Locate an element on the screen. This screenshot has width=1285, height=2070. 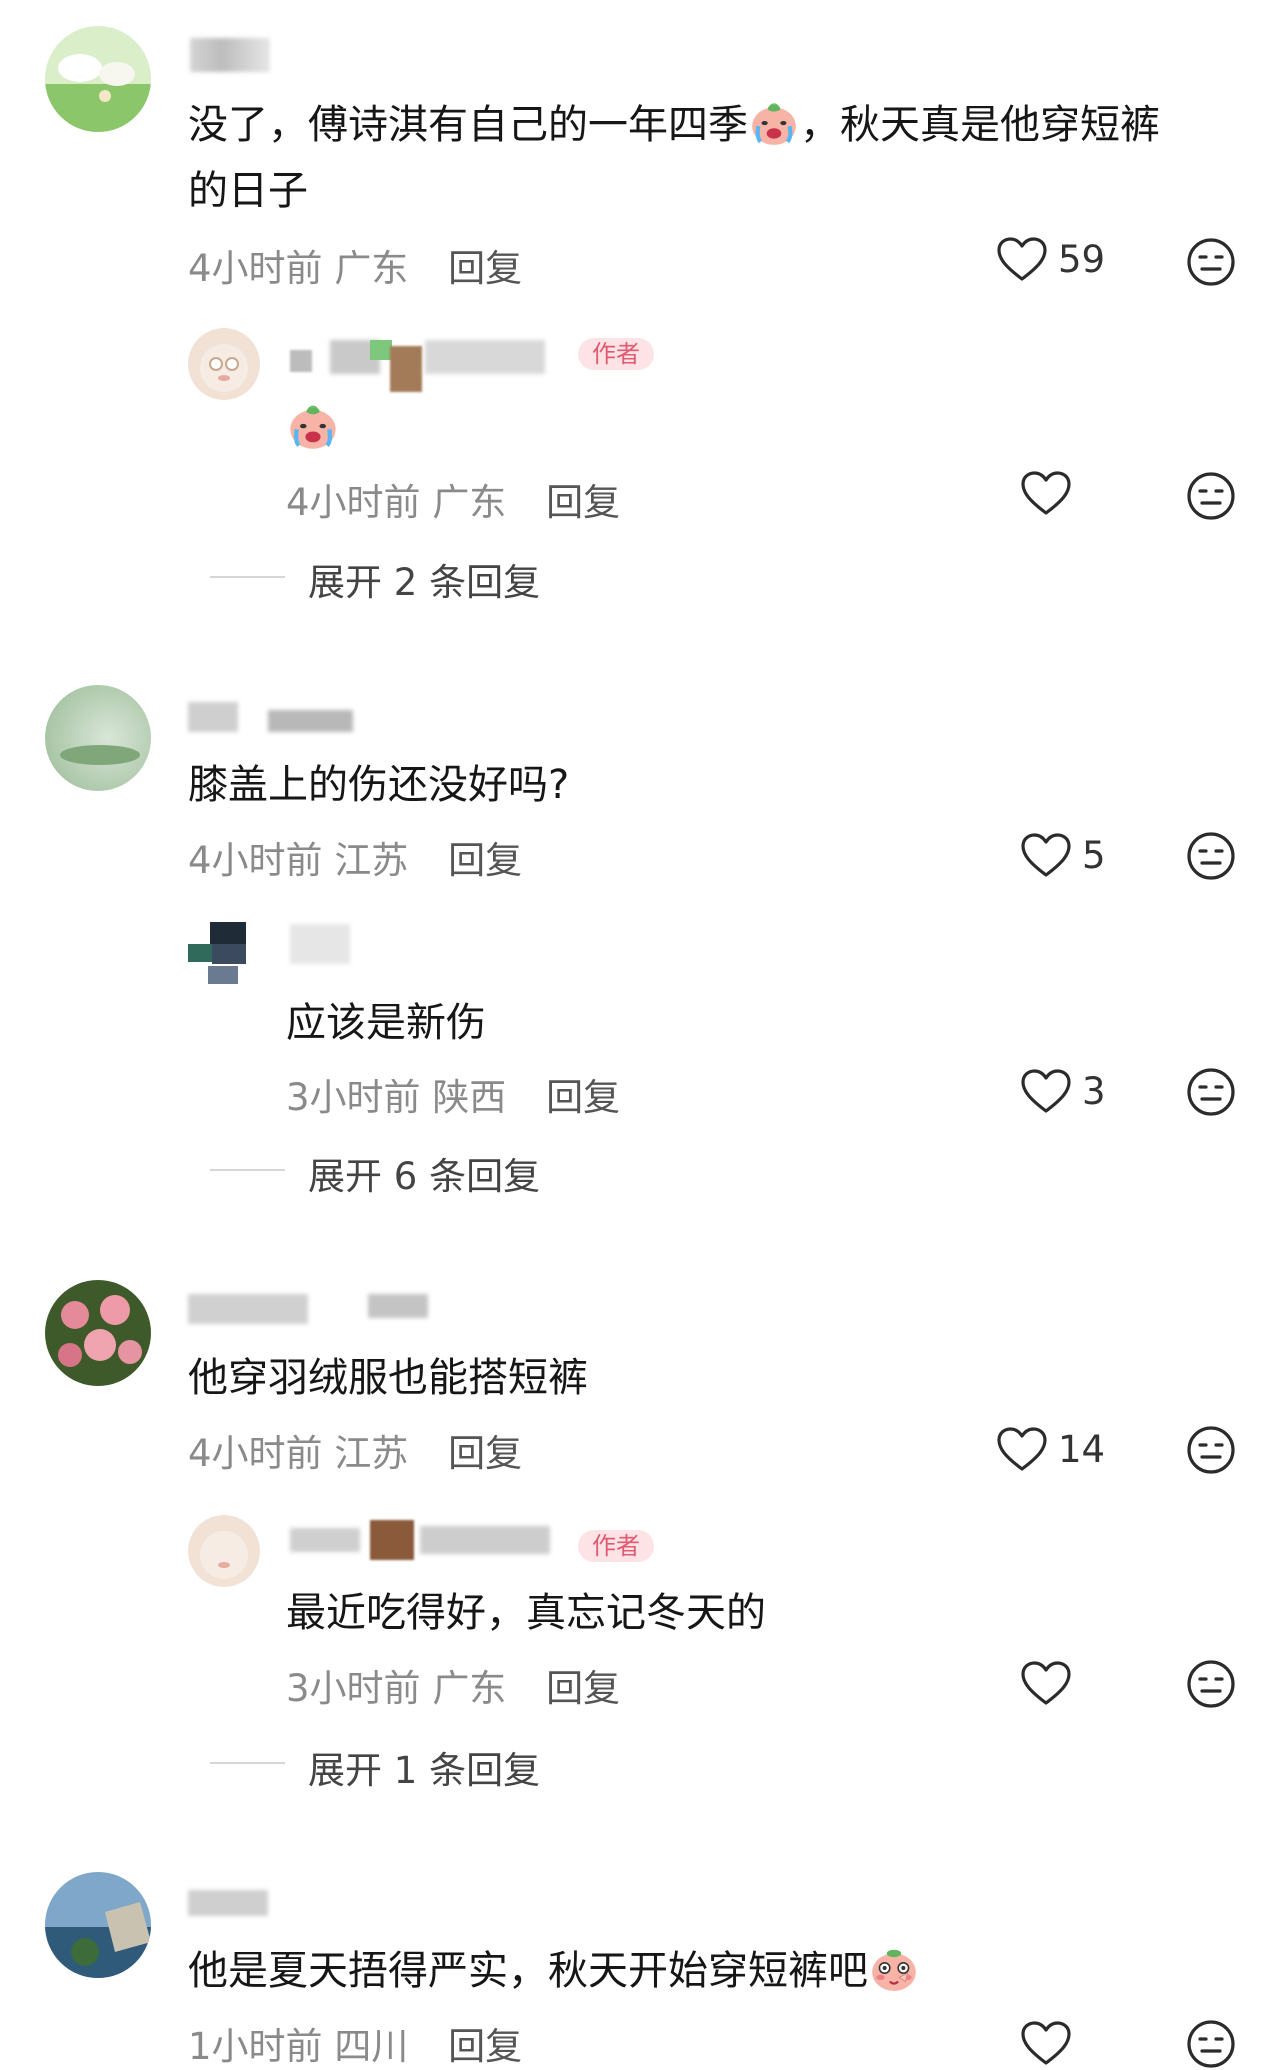
comment-text: 他穿羽绒服也能搭短裤 is located at coordinates (388, 1378).